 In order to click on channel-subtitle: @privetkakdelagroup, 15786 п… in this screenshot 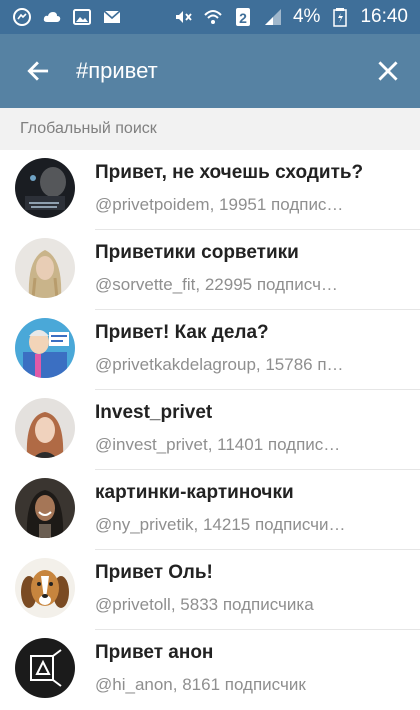, I will do `click(219, 364)`.